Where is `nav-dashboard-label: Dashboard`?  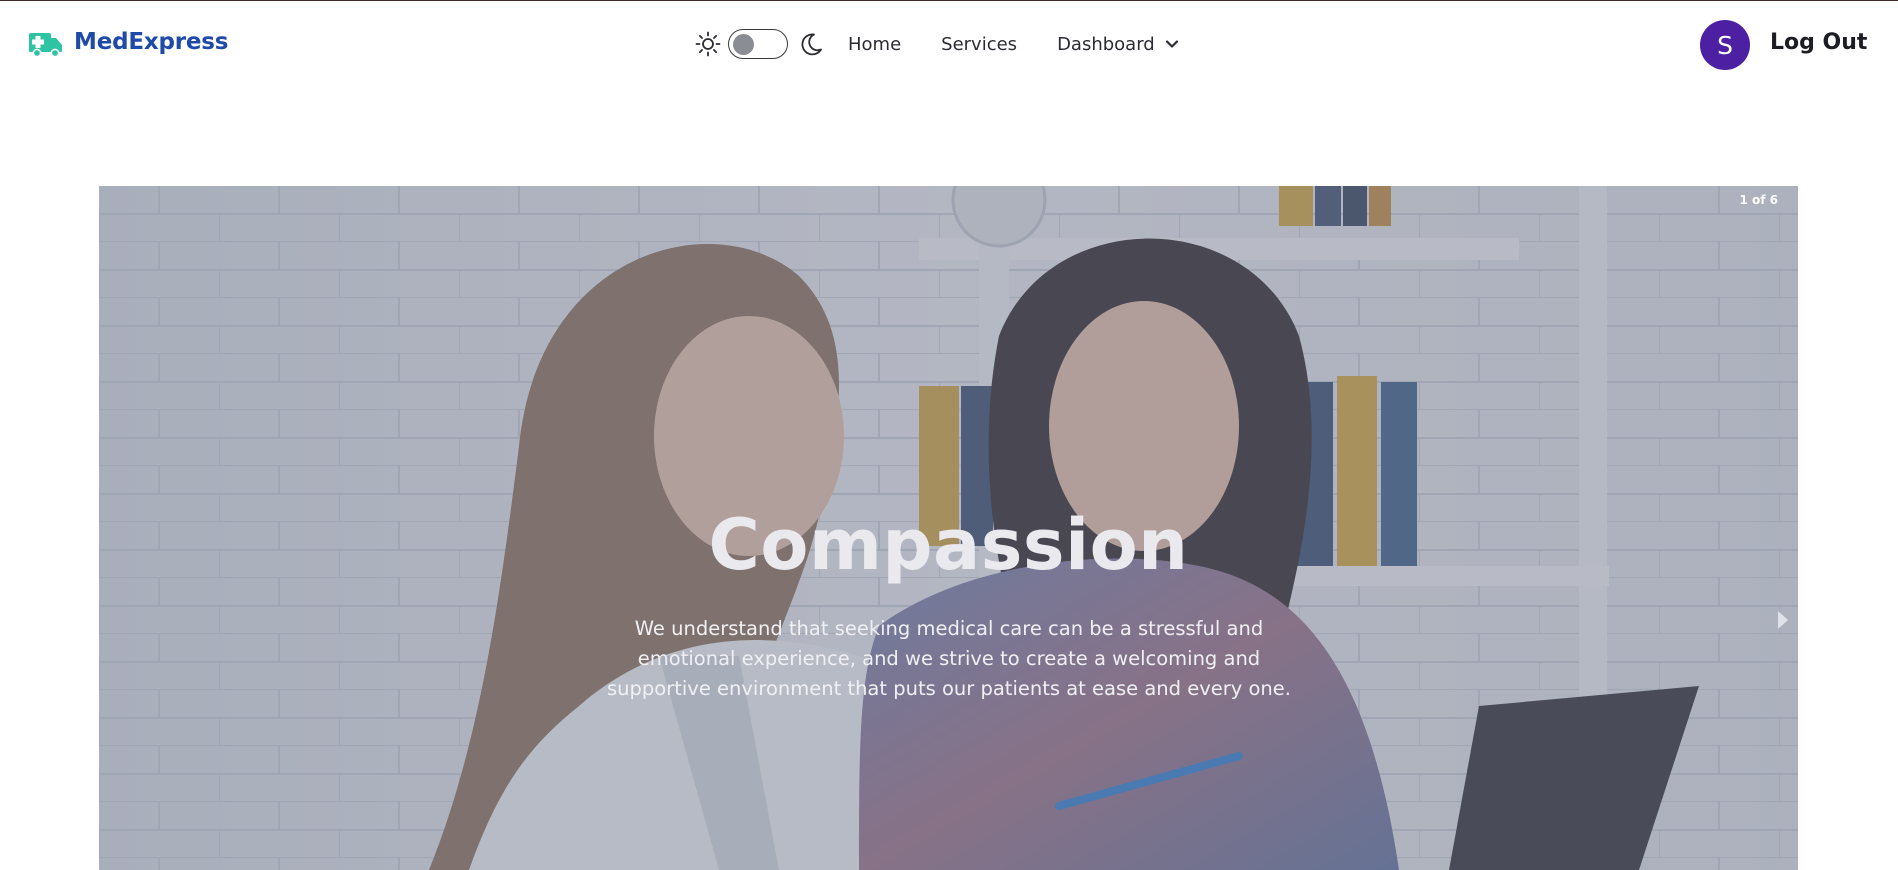 nav-dashboard-label: Dashboard is located at coordinates (1106, 44).